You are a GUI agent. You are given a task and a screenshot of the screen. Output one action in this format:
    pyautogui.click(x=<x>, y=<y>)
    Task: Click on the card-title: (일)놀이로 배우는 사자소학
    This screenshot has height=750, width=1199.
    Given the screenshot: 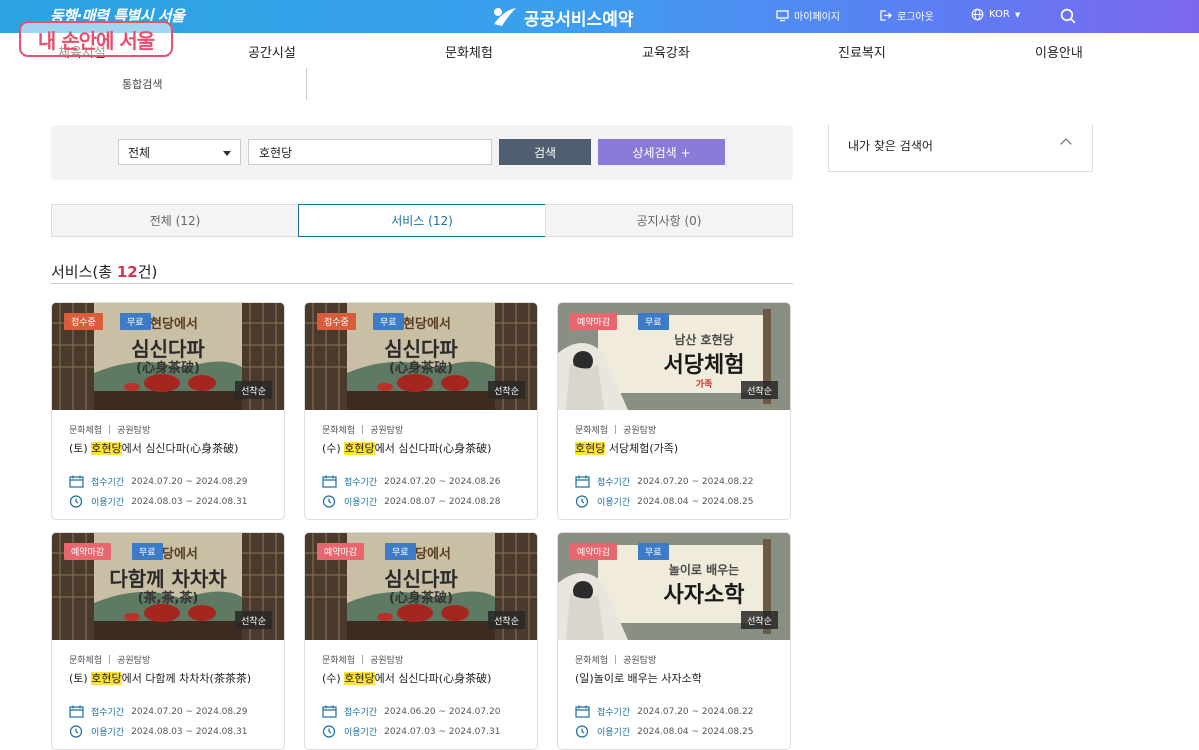 What is the action you would take?
    pyautogui.click(x=677, y=678)
    